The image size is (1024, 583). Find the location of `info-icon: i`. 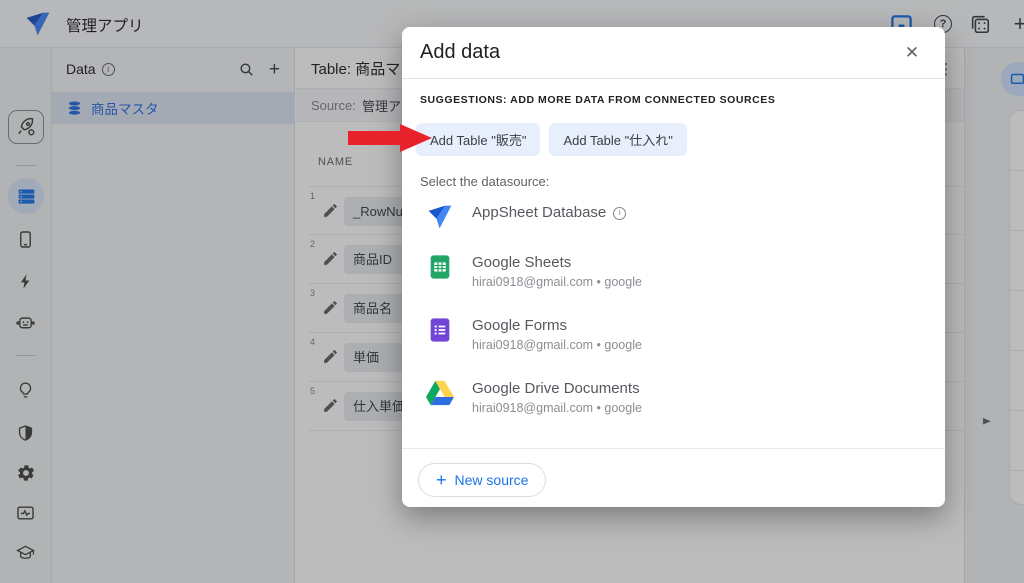

info-icon: i is located at coordinates (620, 213).